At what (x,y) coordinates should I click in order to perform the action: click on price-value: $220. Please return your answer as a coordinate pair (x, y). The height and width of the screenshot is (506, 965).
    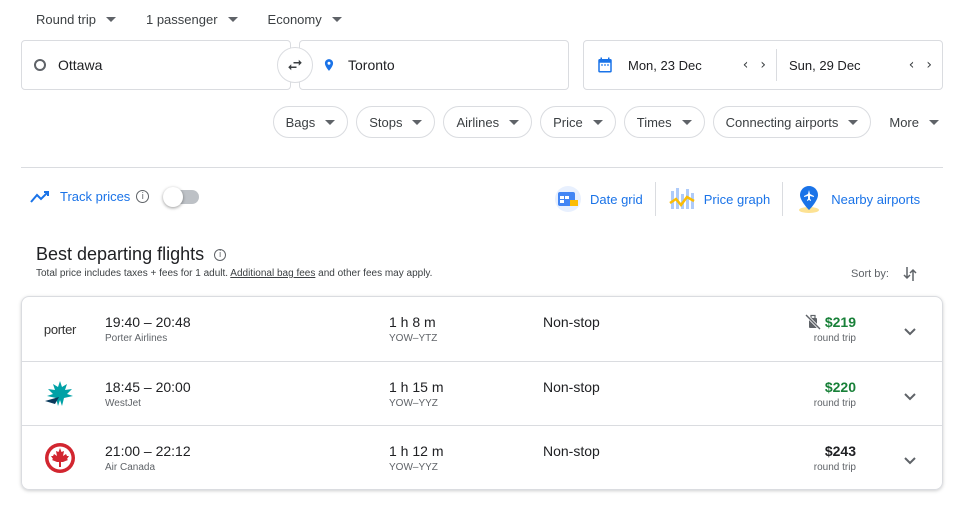
    Looking at the image, I should click on (840, 387).